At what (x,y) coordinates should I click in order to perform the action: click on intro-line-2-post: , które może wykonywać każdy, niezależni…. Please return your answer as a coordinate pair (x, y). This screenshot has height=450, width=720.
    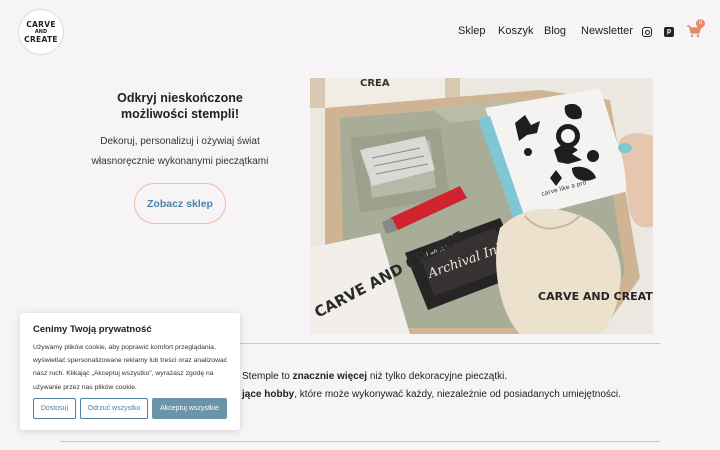
    Looking at the image, I should click on (457, 394).